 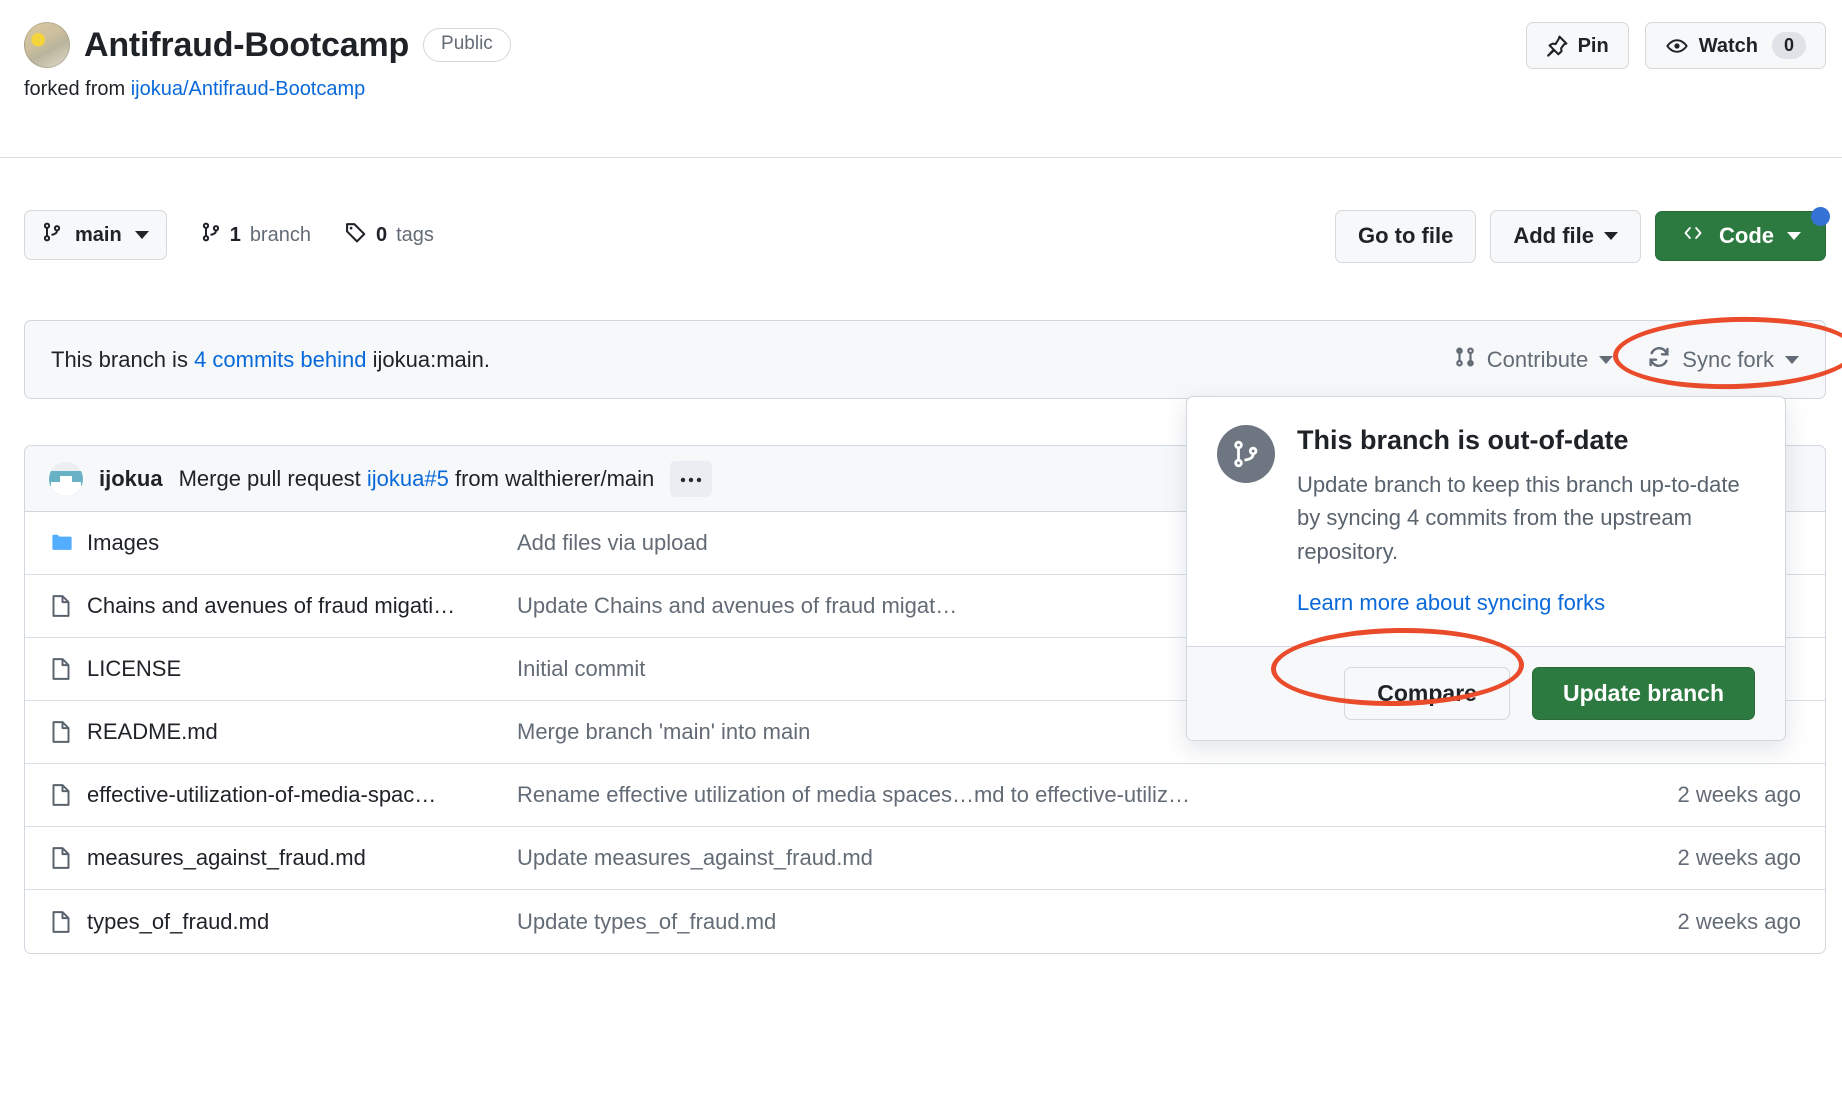 What do you see at coordinates (1463, 440) in the screenshot?
I see `sync-fork-popup-heading: This branch is out-of-date` at bounding box center [1463, 440].